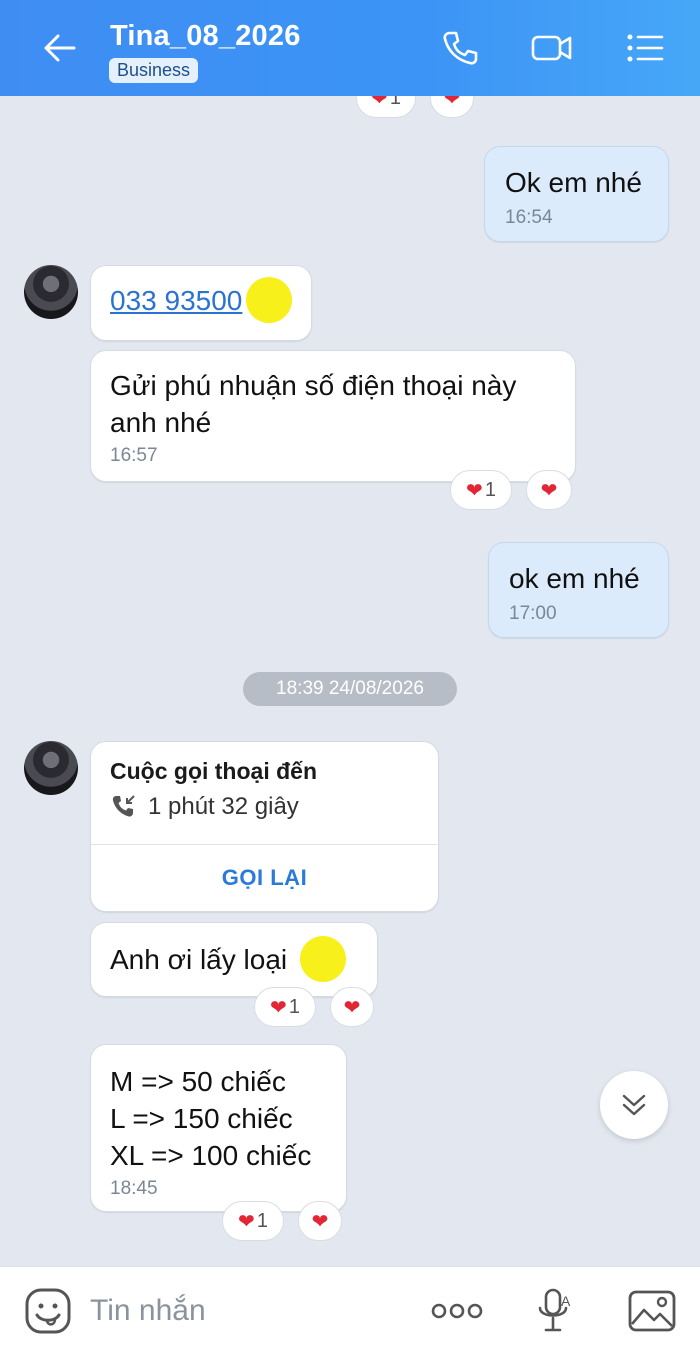 This screenshot has width=700, height=1354. What do you see at coordinates (264, 878) in the screenshot?
I see `call-back-button: GỌI LẠI` at bounding box center [264, 878].